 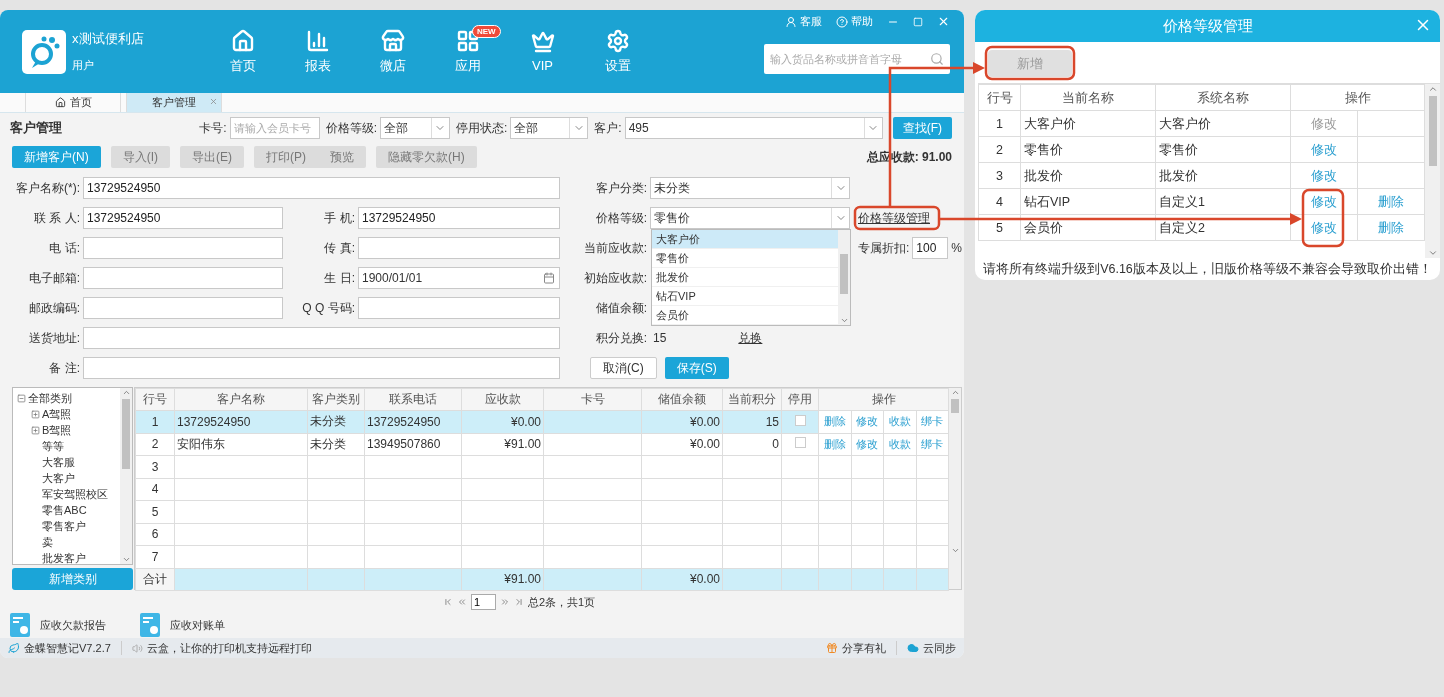 I want to click on sync-link: 云同步, so click(x=931, y=648).